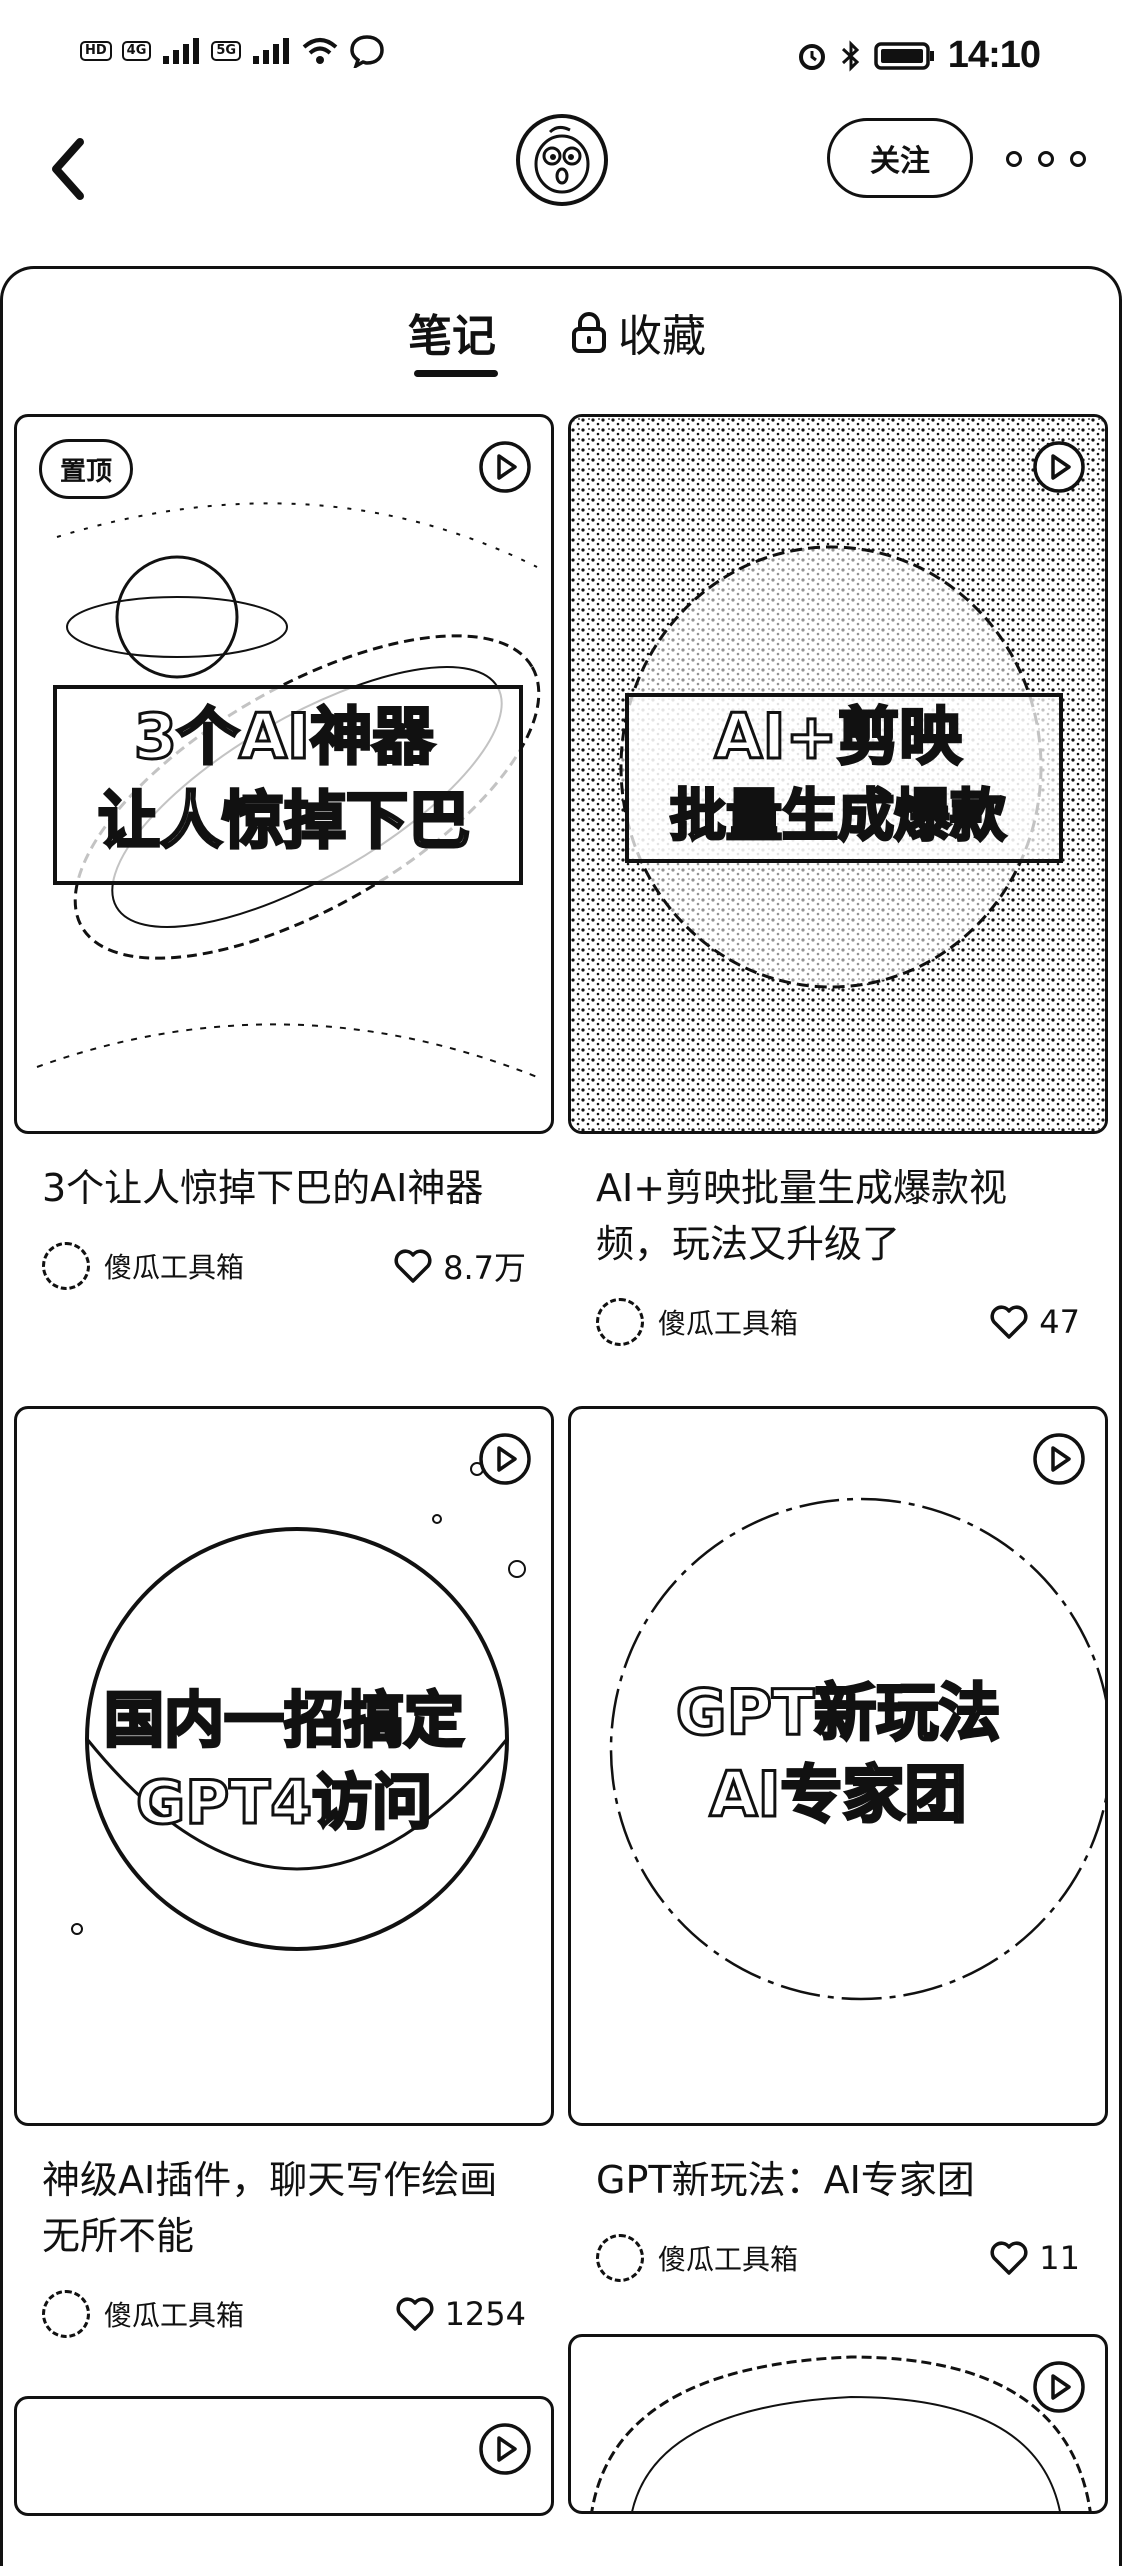  I want to click on cover-title-line: 国内一招搞定, so click(284, 1721).